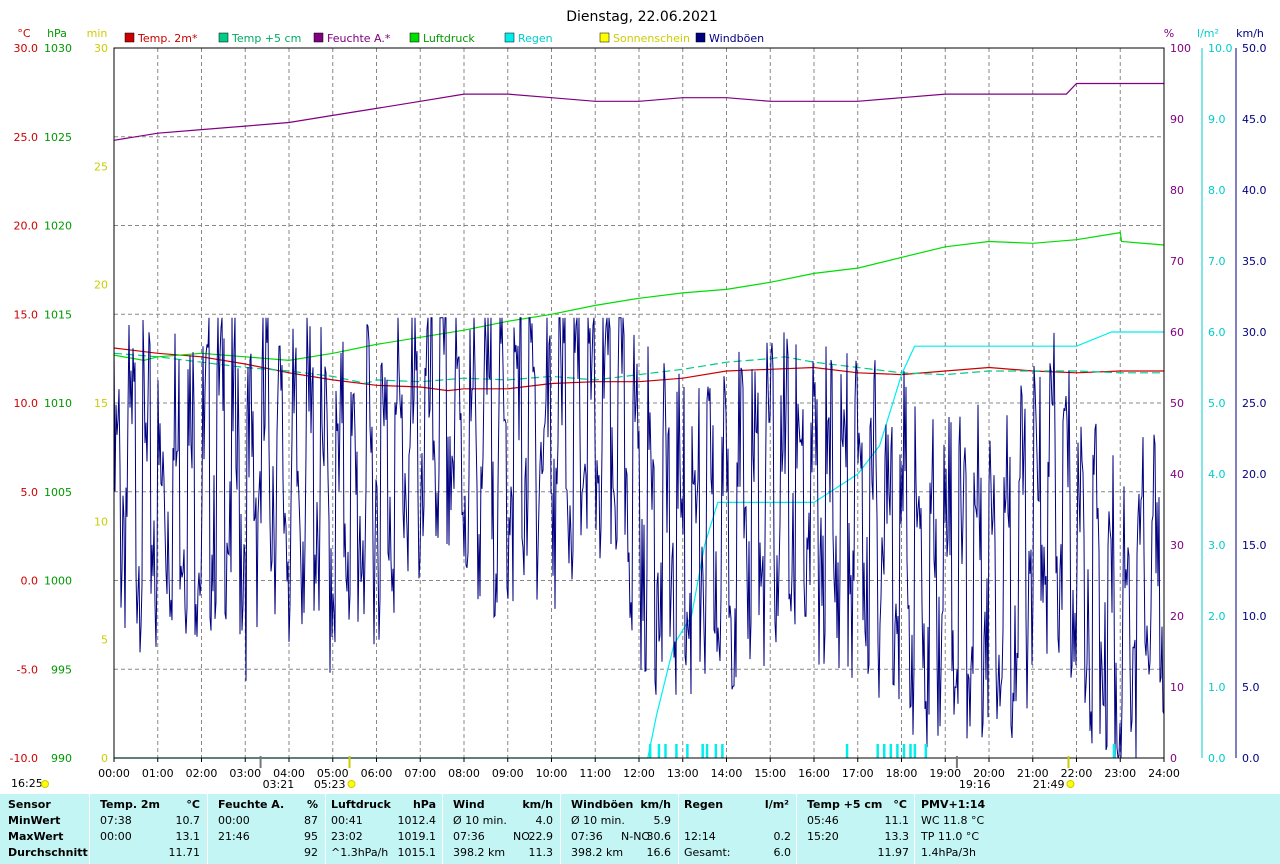 This screenshot has height=864, width=1280. What do you see at coordinates (1217, 758) in the screenshot?
I see `tick-label-rain: 0.0` at bounding box center [1217, 758].